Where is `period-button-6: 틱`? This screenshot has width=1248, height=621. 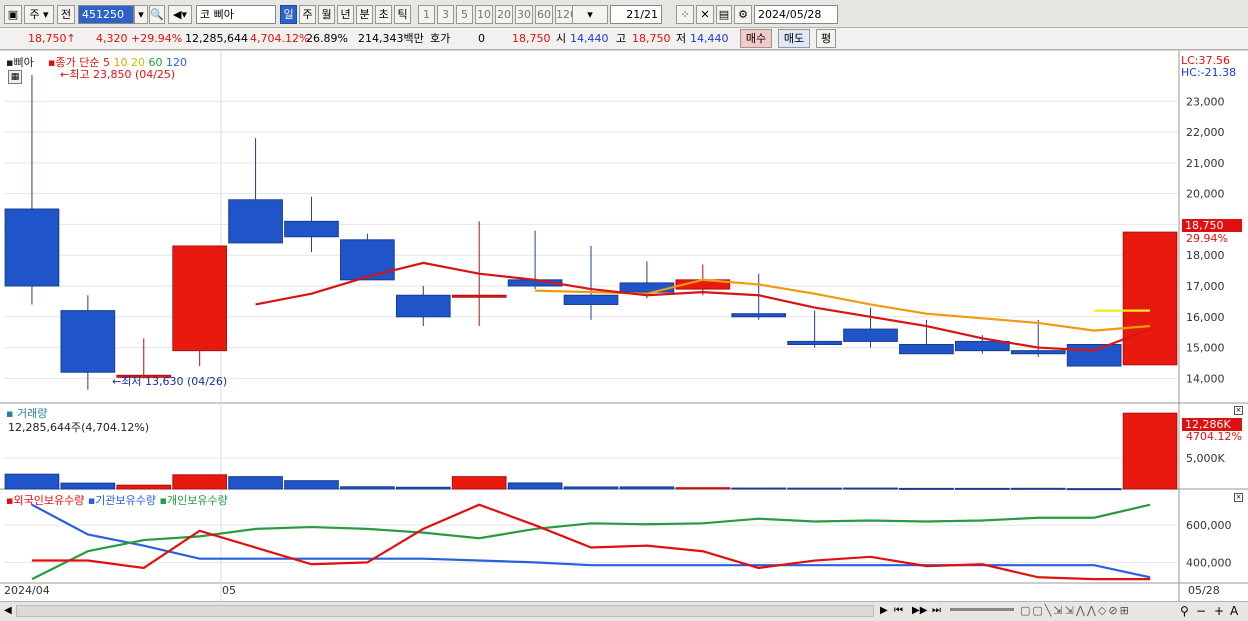
period-button-6: 틱 is located at coordinates (402, 14).